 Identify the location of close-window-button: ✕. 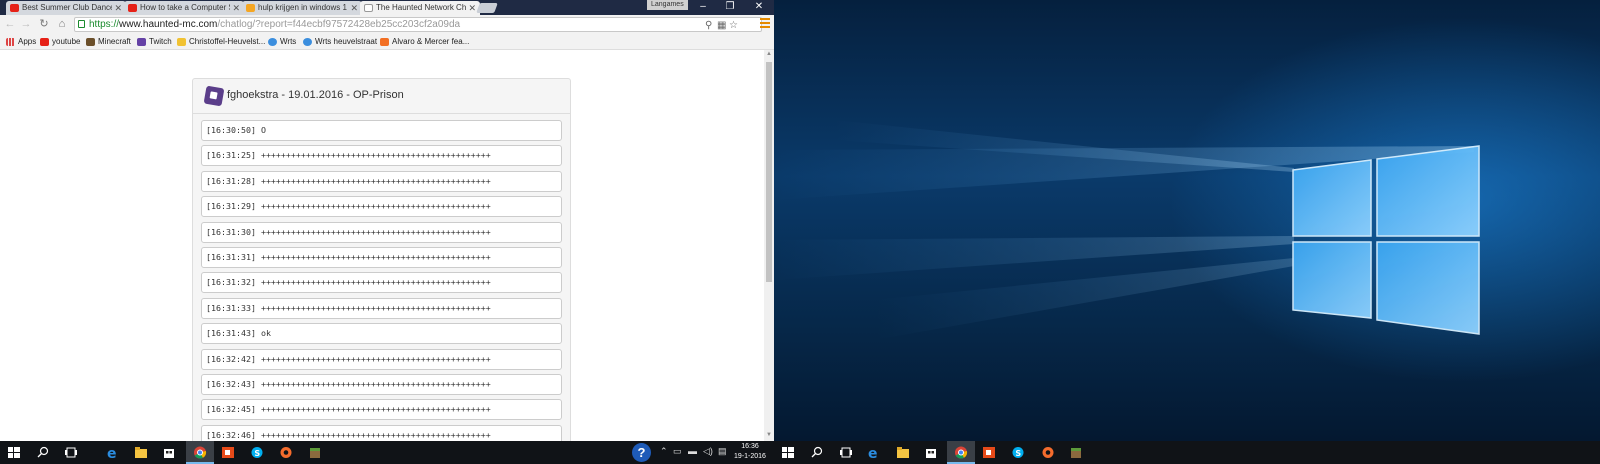
(759, 7).